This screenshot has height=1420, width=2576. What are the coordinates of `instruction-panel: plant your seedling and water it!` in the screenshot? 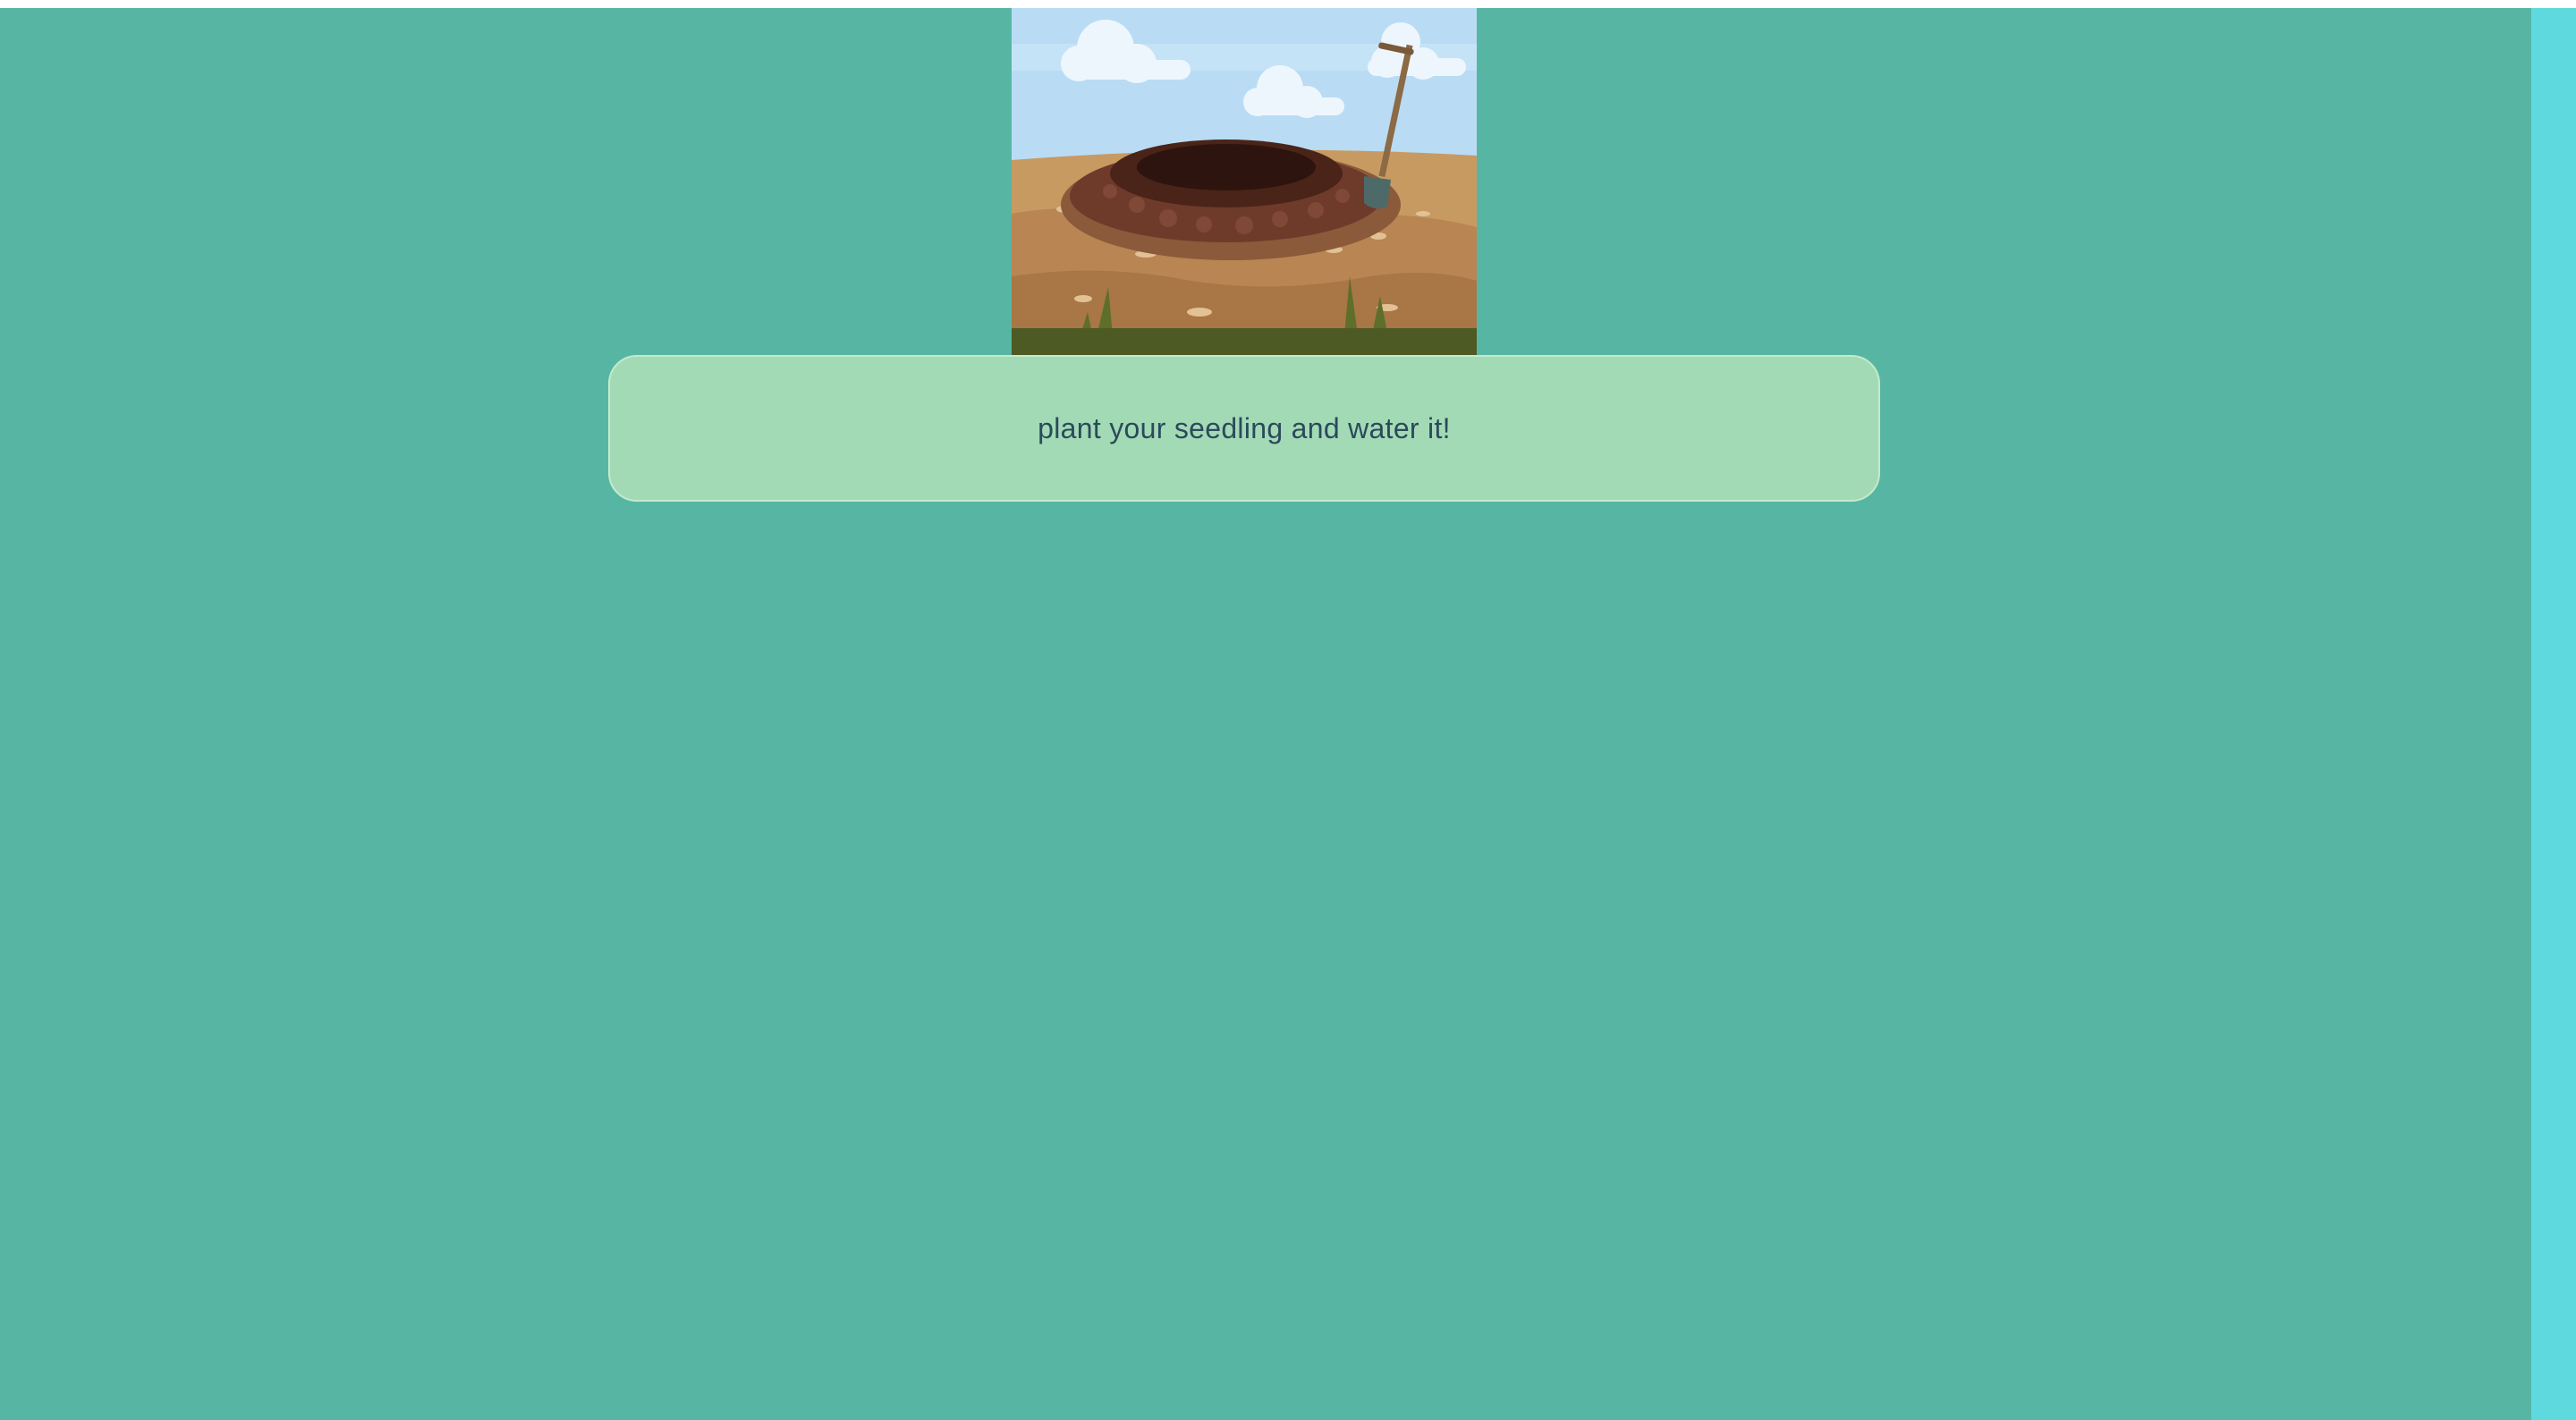 It's located at (1244, 428).